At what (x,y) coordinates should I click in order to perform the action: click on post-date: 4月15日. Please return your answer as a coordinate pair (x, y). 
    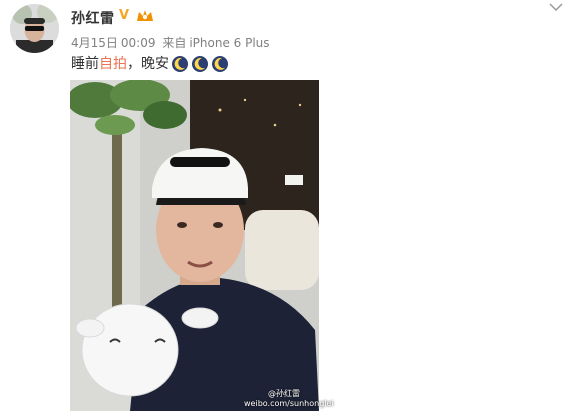
    Looking at the image, I should click on (94, 43).